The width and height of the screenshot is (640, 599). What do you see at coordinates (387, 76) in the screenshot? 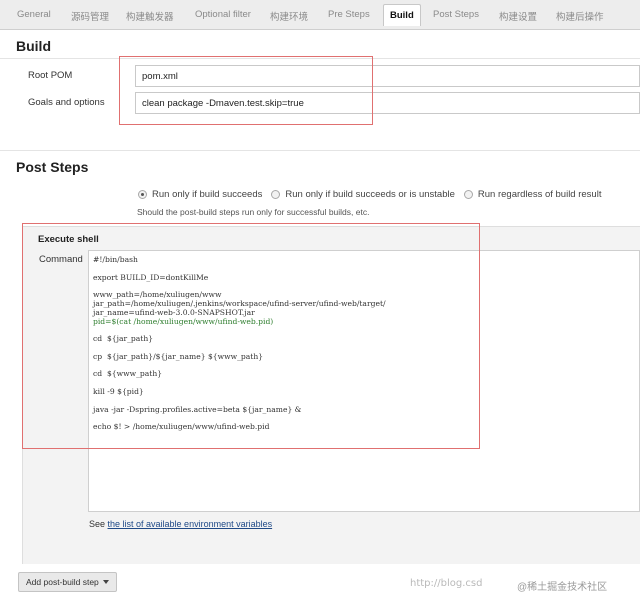
I see `root-pom-input: pom.xml` at bounding box center [387, 76].